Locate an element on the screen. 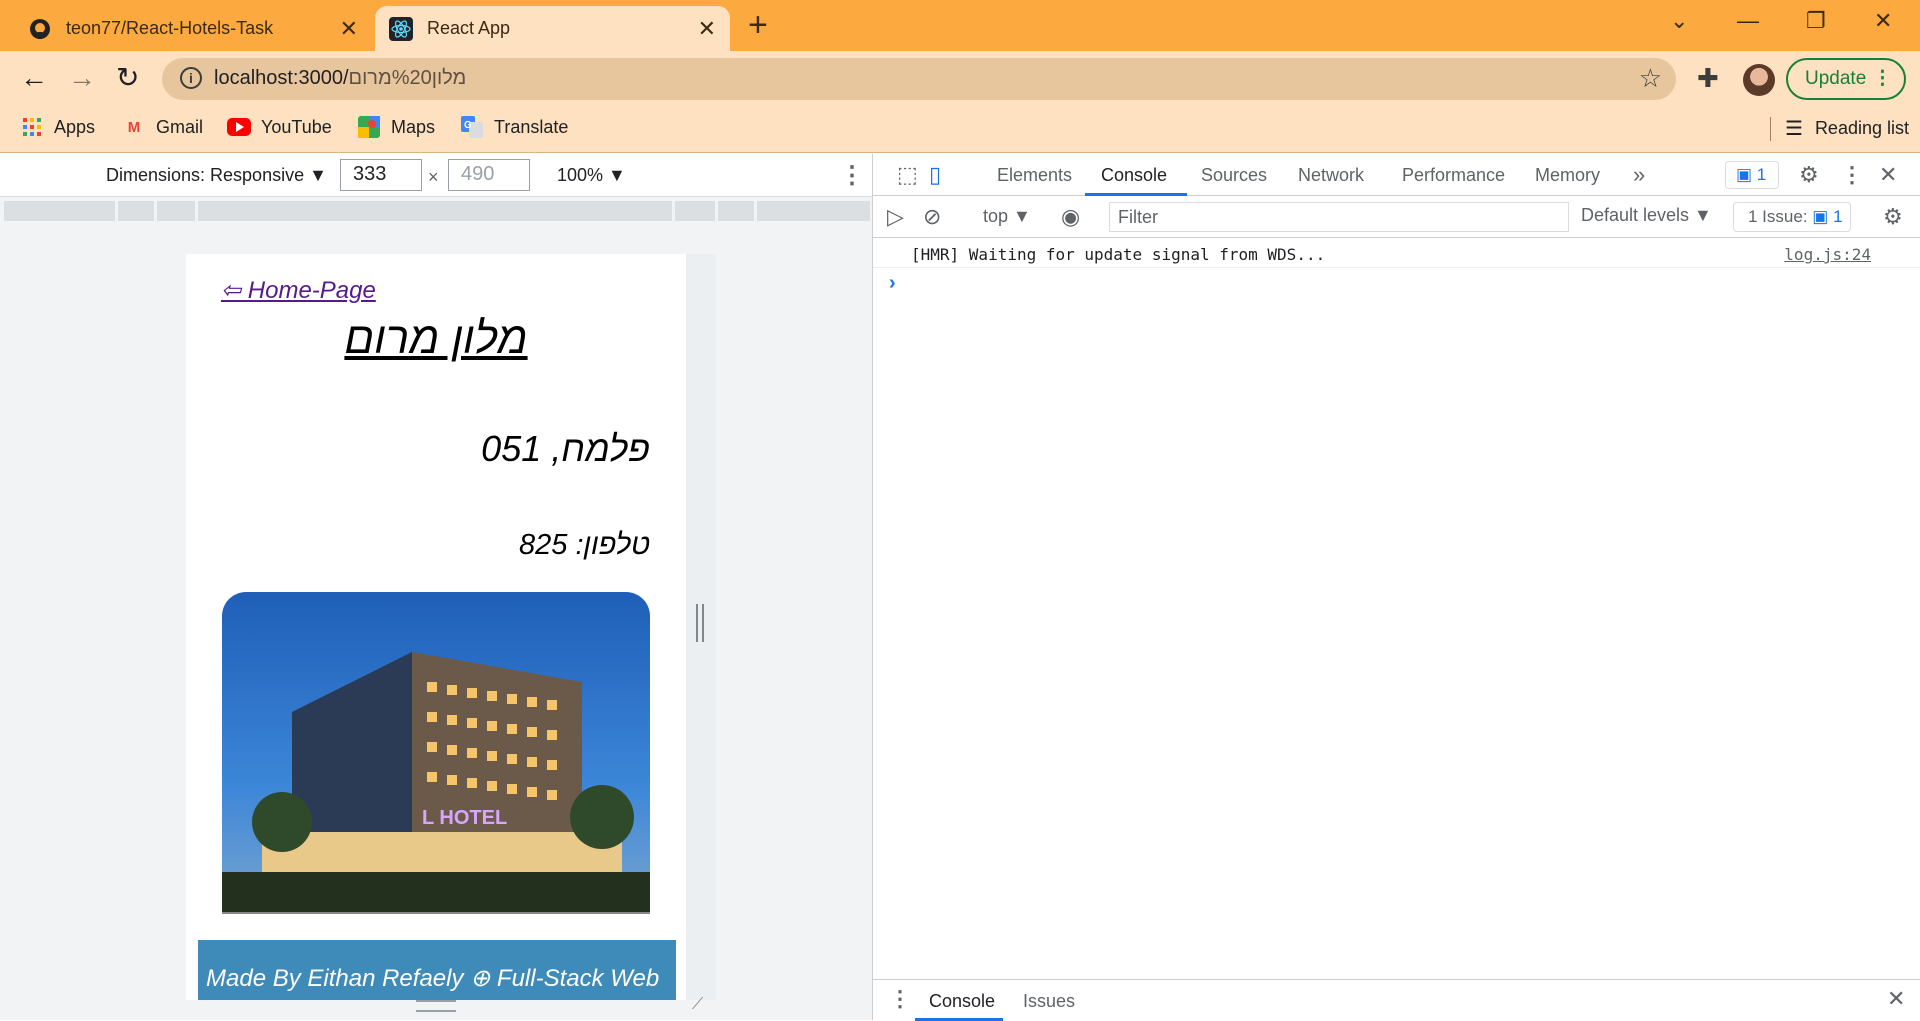  bookmark-star-icon: ☆ is located at coordinates (1650, 78).